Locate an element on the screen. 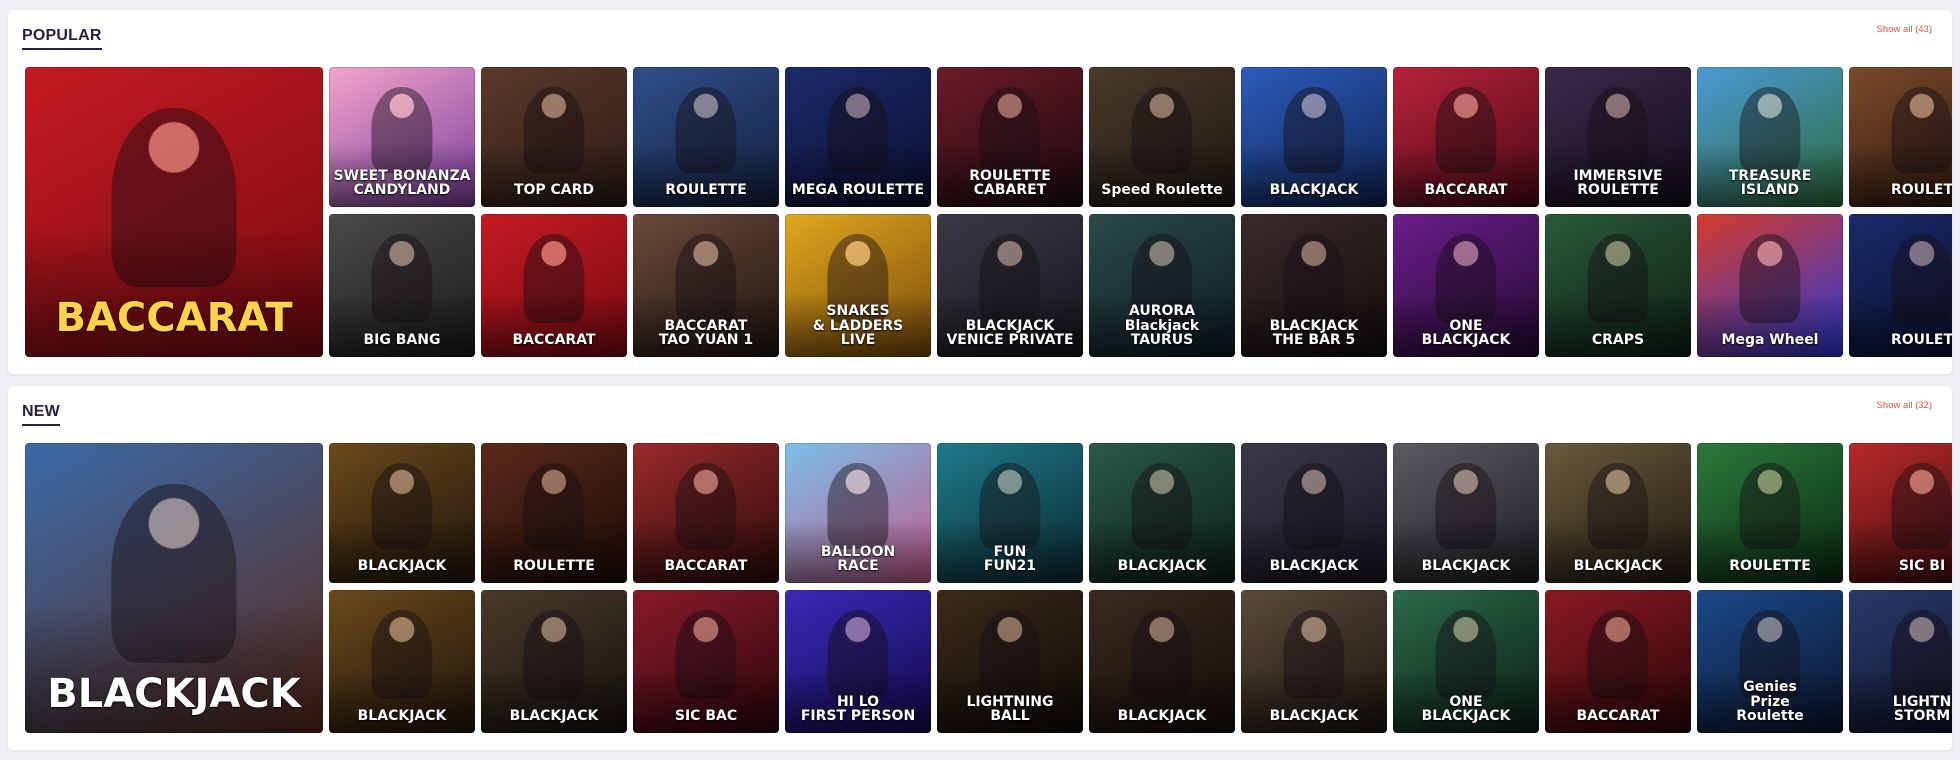 This screenshot has height=760, width=1960. game-tile: BLACKJACK VENICE PRIVATE is located at coordinates (1010, 285).